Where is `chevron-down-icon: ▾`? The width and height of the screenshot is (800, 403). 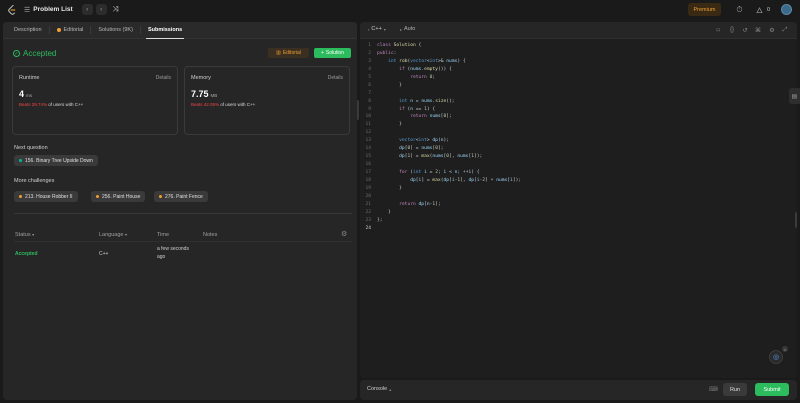 chevron-down-icon: ▾ is located at coordinates (126, 234).